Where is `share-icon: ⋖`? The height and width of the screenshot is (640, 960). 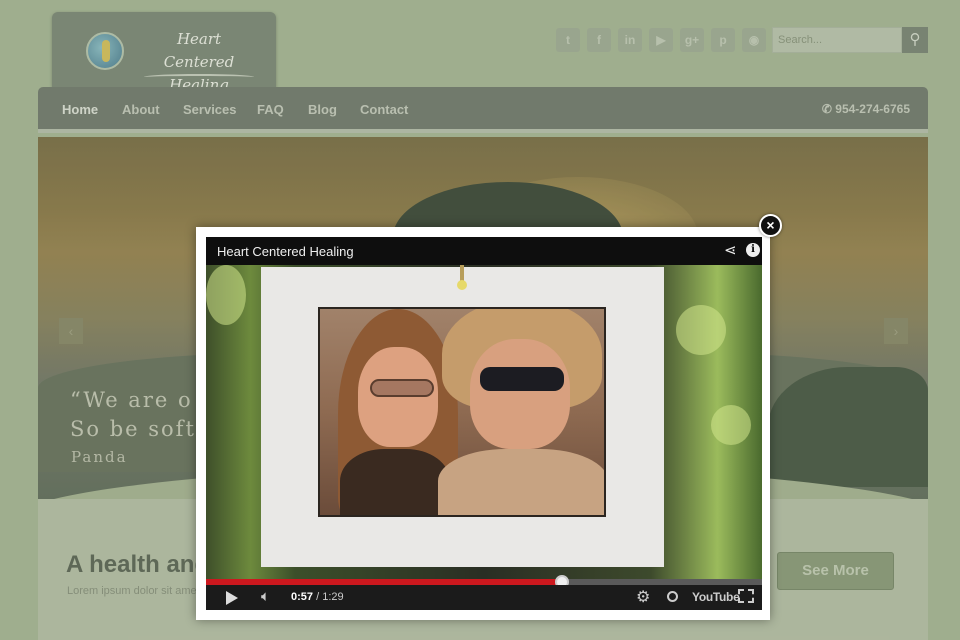 share-icon: ⋖ is located at coordinates (730, 250).